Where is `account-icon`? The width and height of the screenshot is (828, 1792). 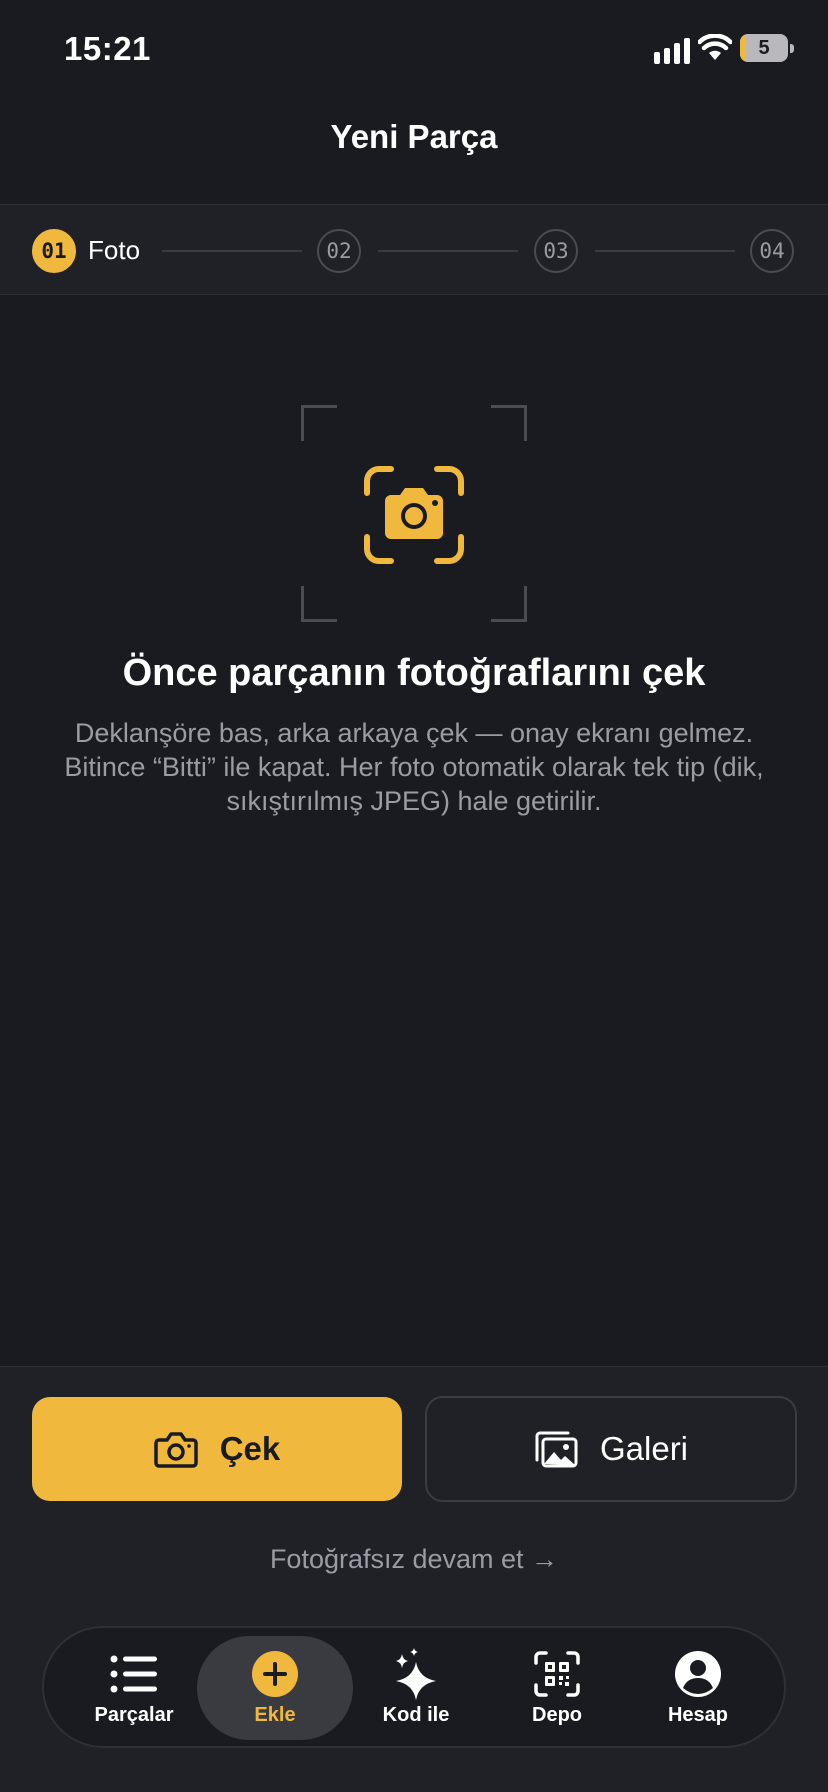 account-icon is located at coordinates (698, 1674).